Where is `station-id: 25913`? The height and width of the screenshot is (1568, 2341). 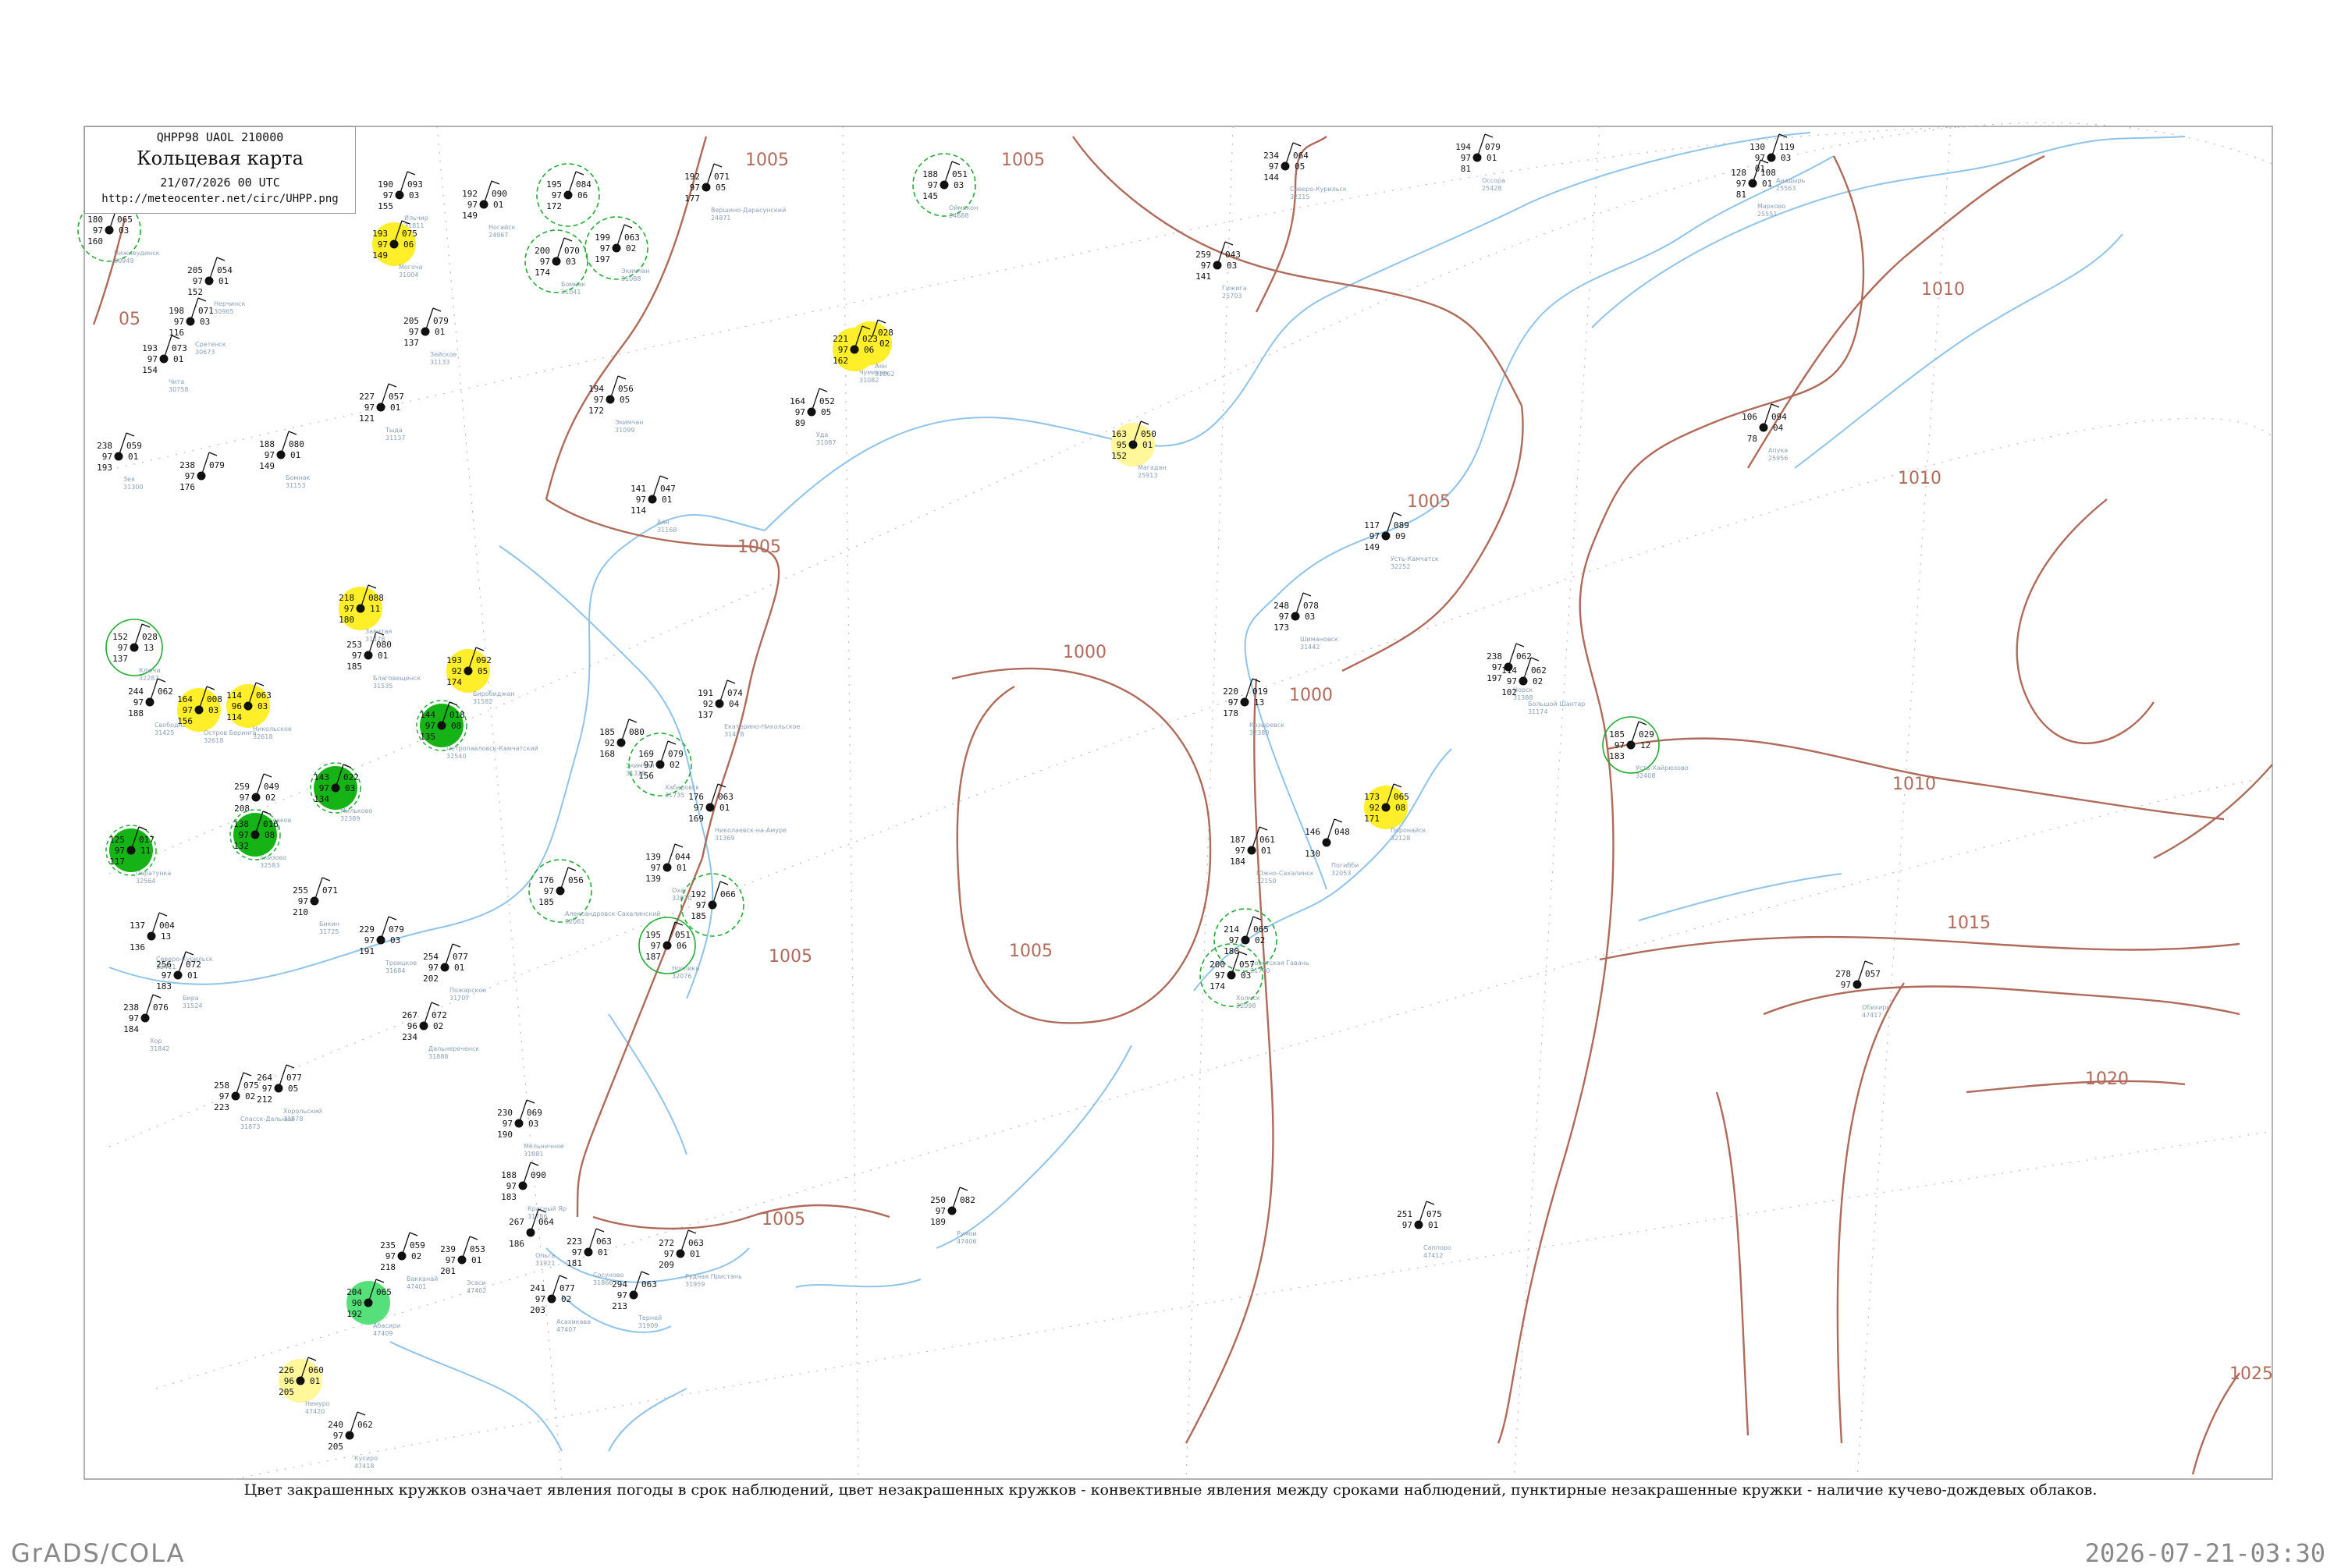 station-id: 25913 is located at coordinates (1147, 476).